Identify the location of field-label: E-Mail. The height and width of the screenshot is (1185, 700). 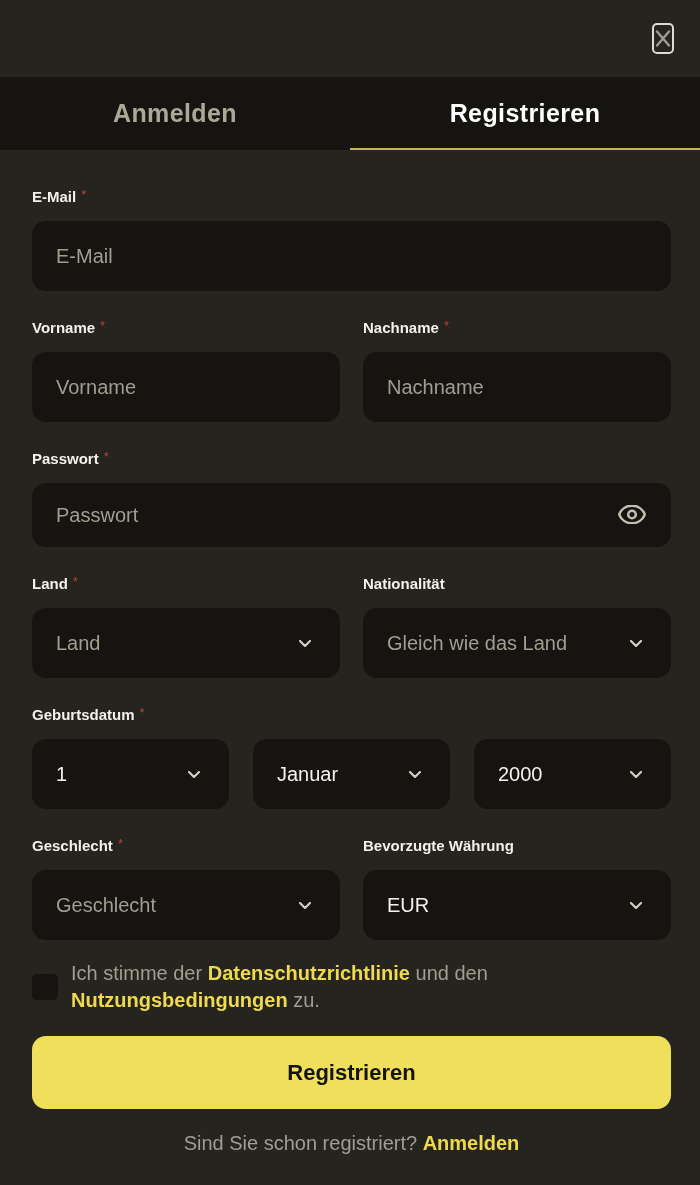
(54, 197).